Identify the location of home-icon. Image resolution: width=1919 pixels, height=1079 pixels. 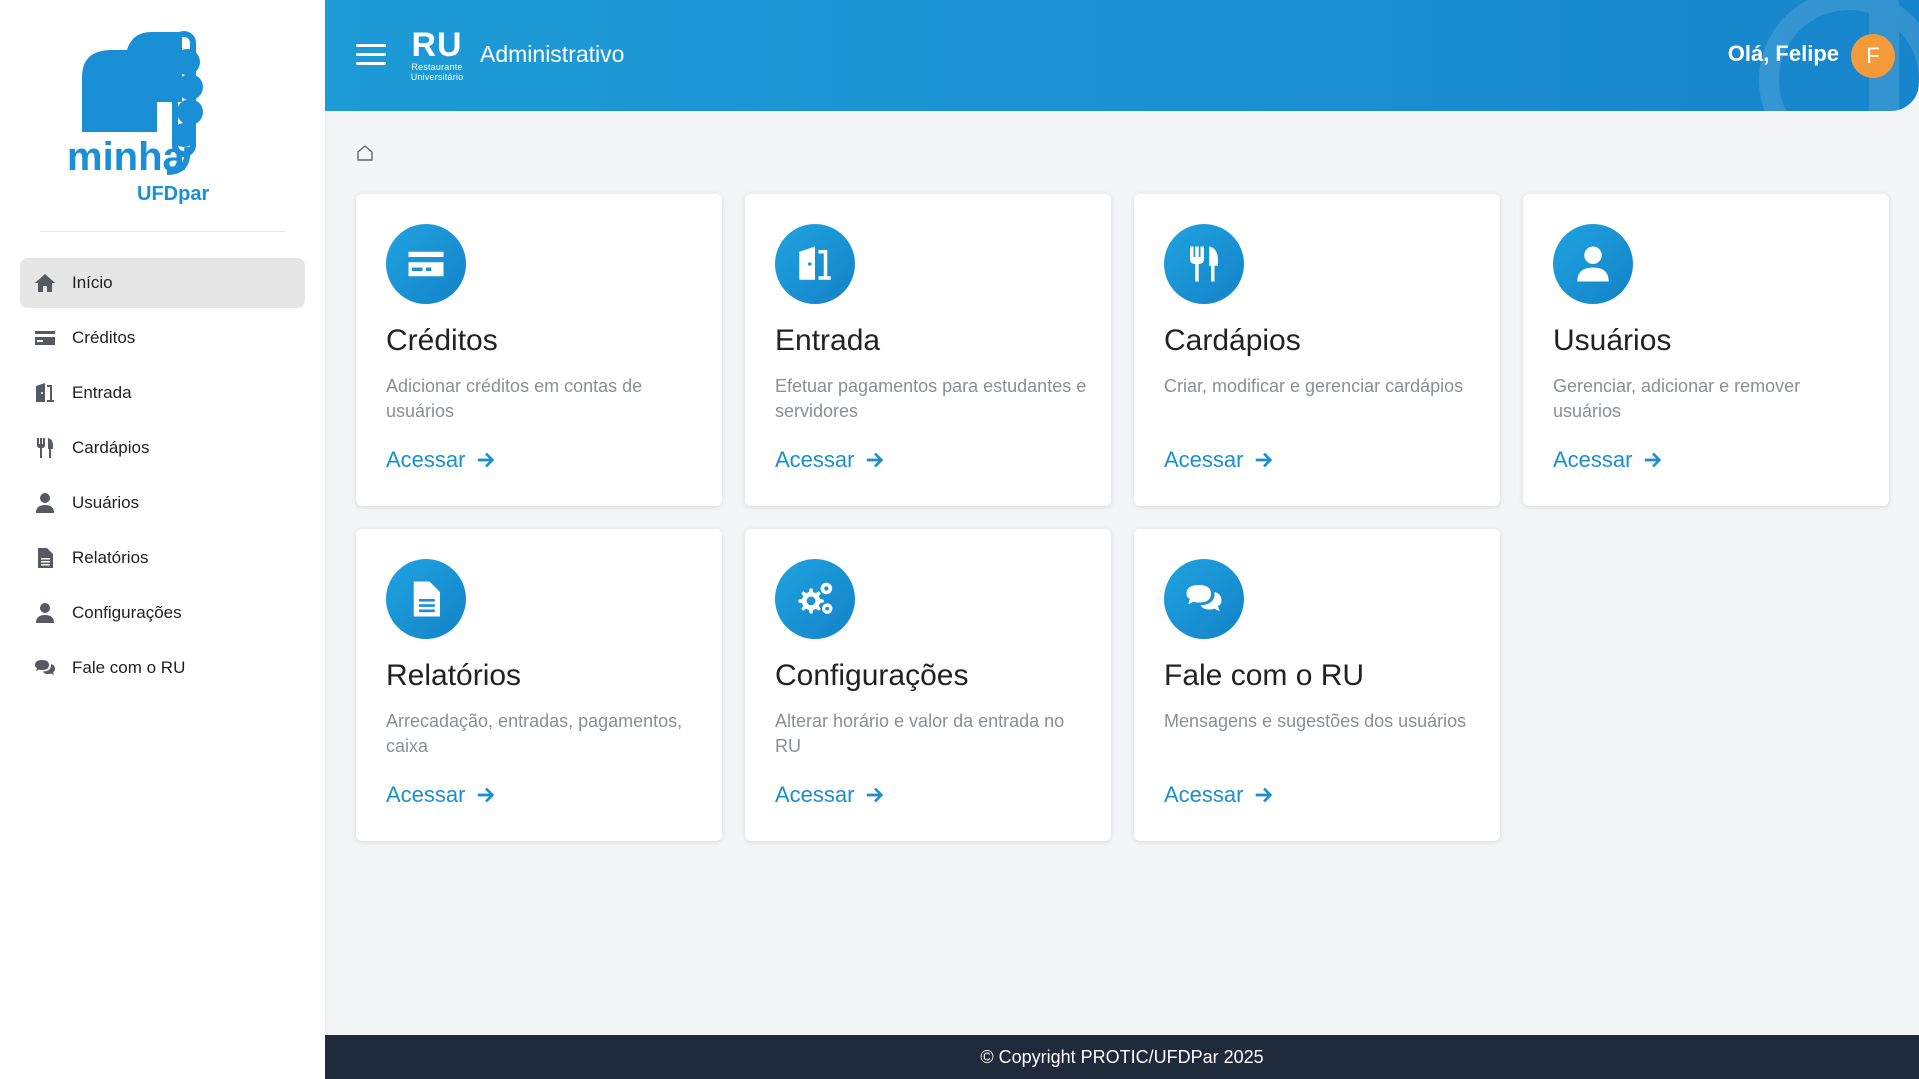
(45, 283).